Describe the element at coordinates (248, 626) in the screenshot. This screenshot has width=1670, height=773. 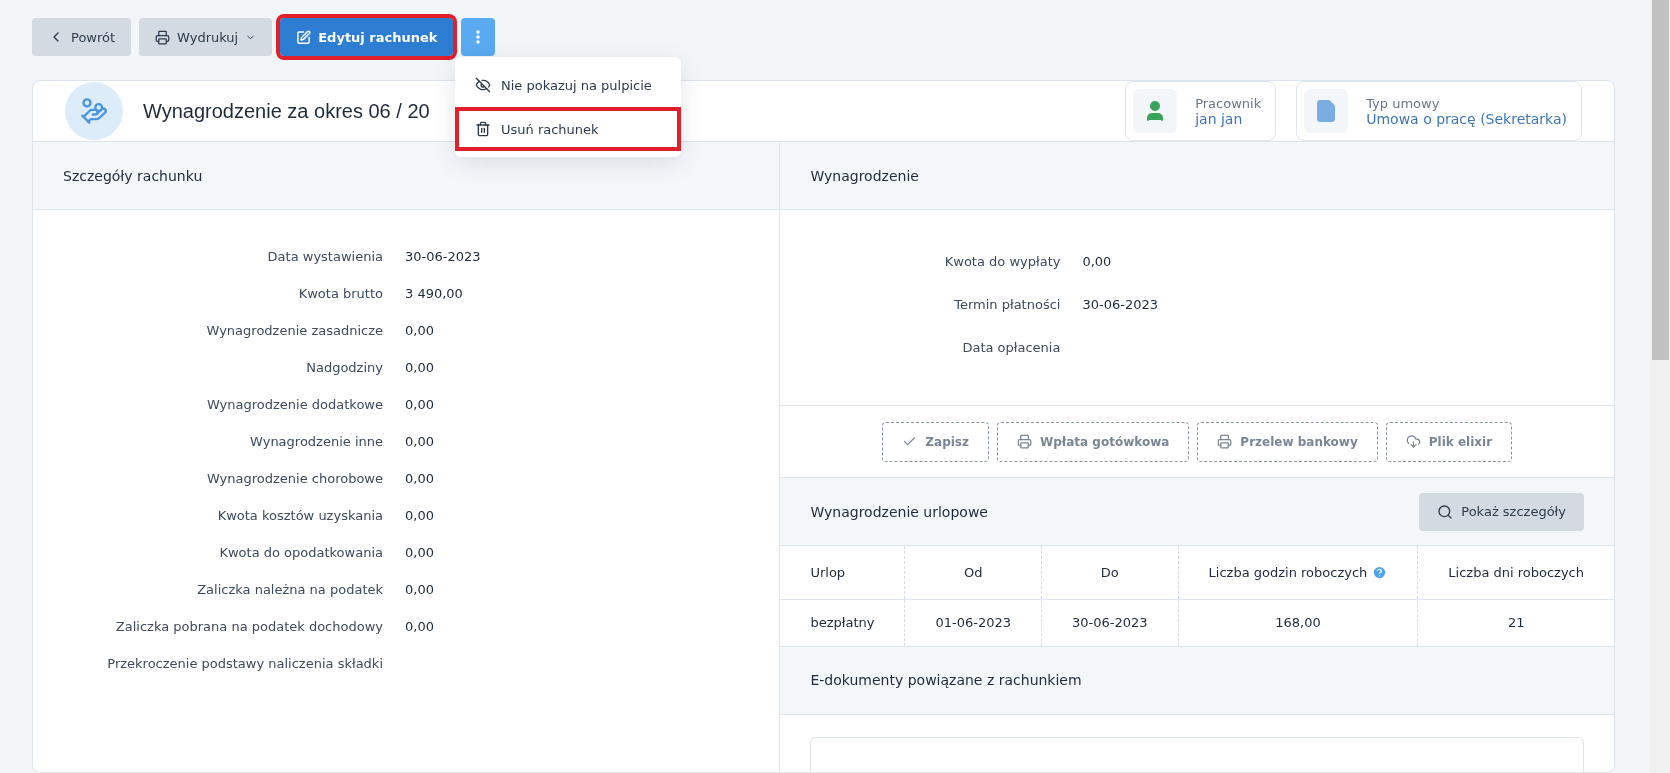
I see `field-label: Zaliczka pobrana na podatek dochodowy` at that location.